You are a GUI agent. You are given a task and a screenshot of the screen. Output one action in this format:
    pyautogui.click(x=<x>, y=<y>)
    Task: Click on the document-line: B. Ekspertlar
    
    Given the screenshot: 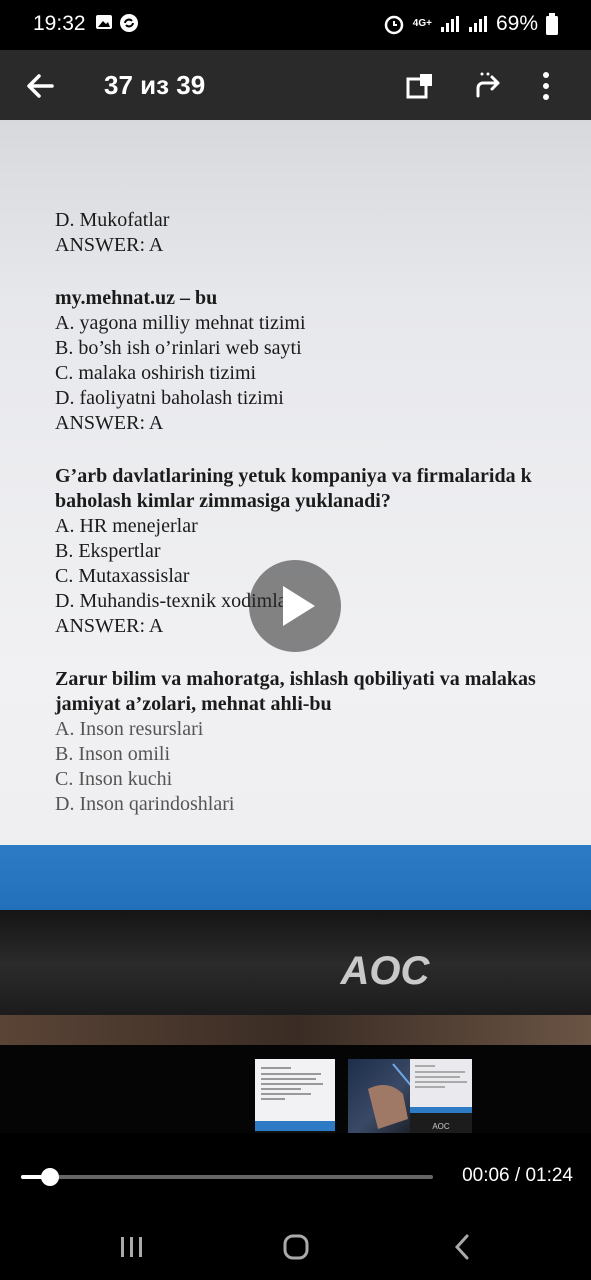 What is the action you would take?
    pyautogui.click(x=108, y=551)
    